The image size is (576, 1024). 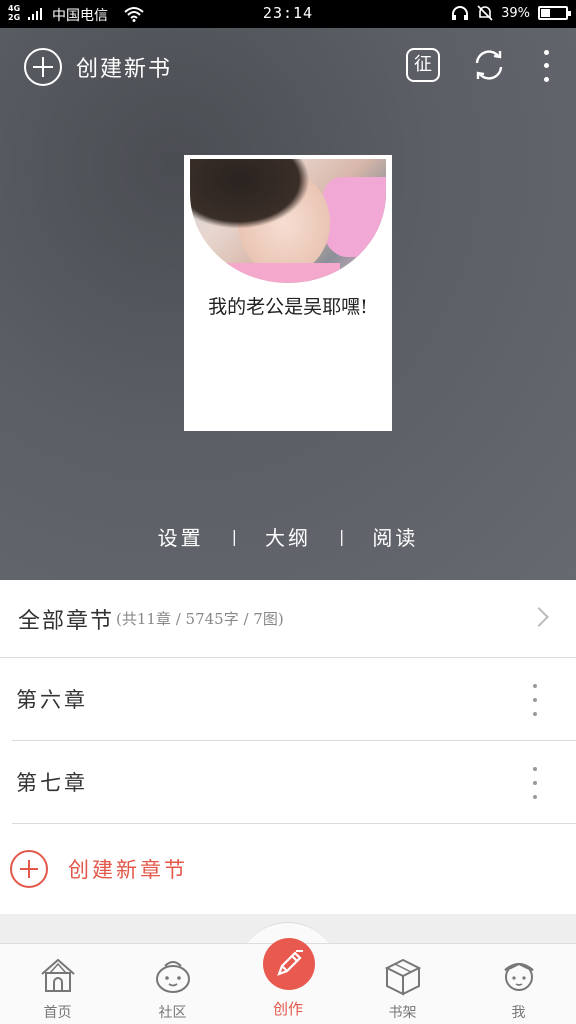 I want to click on profile-icon, so click(x=518, y=976).